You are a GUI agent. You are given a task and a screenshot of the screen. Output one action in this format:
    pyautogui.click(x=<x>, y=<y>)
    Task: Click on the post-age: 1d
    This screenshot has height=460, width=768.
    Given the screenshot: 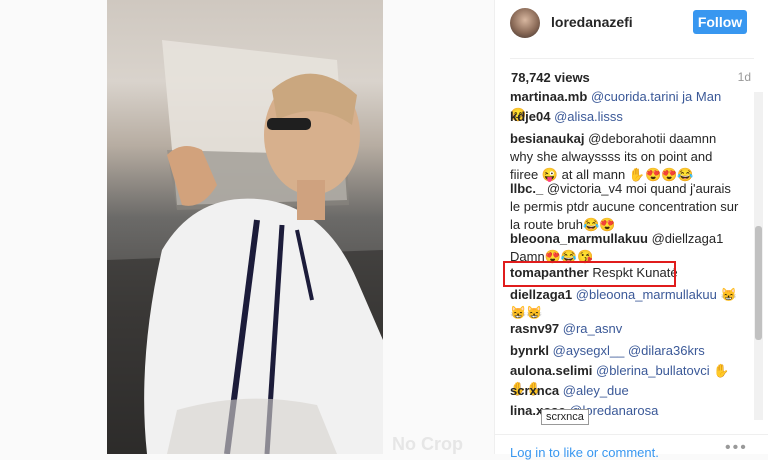 What is the action you would take?
    pyautogui.click(x=744, y=77)
    